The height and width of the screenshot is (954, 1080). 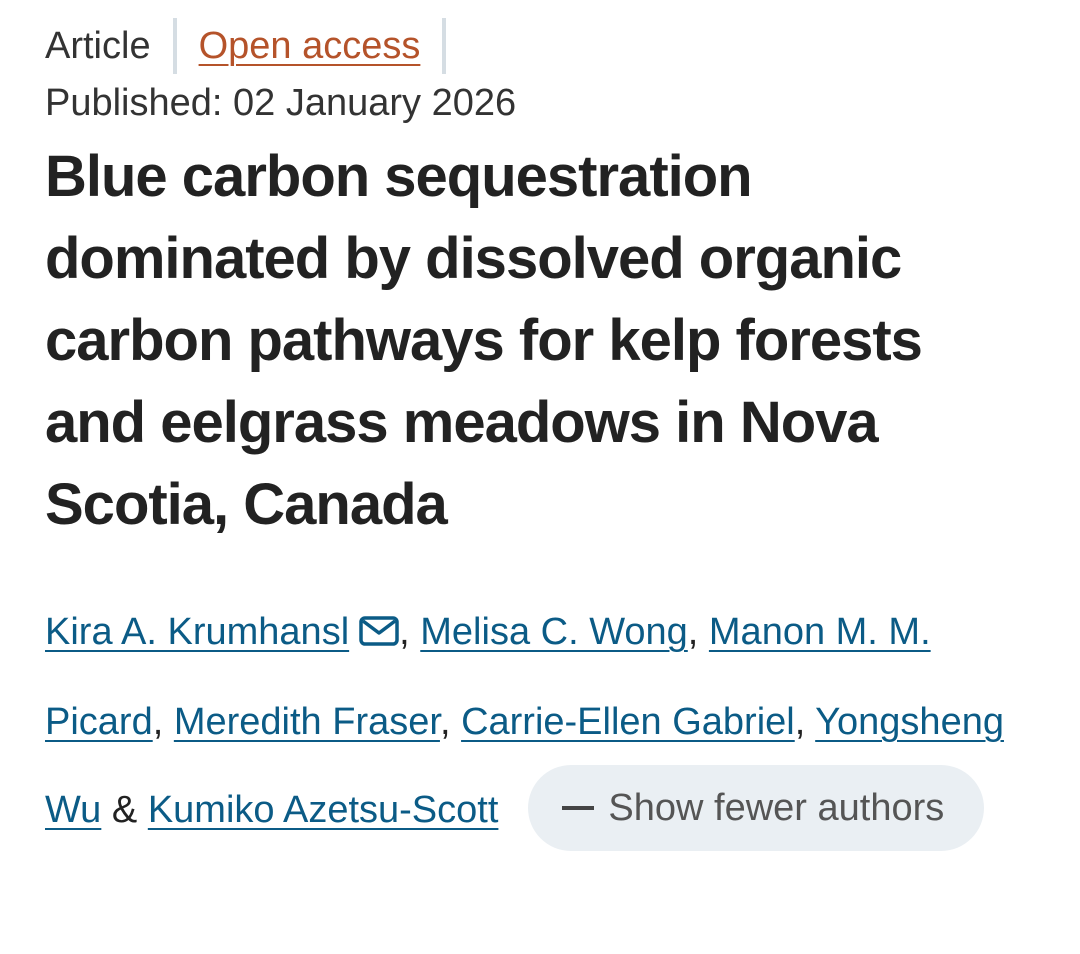 What do you see at coordinates (776, 807) in the screenshot?
I see `show-fewer-label: Show fewer authors` at bounding box center [776, 807].